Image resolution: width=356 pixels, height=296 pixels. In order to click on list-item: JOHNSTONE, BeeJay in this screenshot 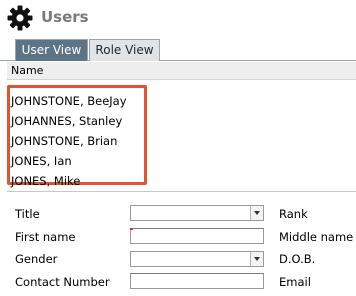, I will do `click(77, 101)`.